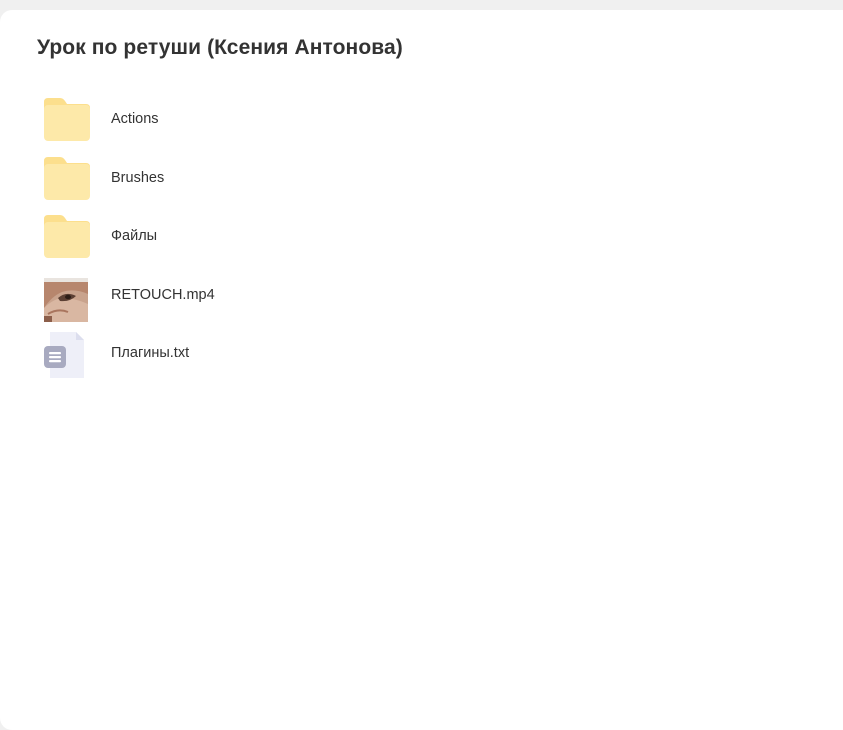  I want to click on list-item-actions: Actions, so click(421, 119).